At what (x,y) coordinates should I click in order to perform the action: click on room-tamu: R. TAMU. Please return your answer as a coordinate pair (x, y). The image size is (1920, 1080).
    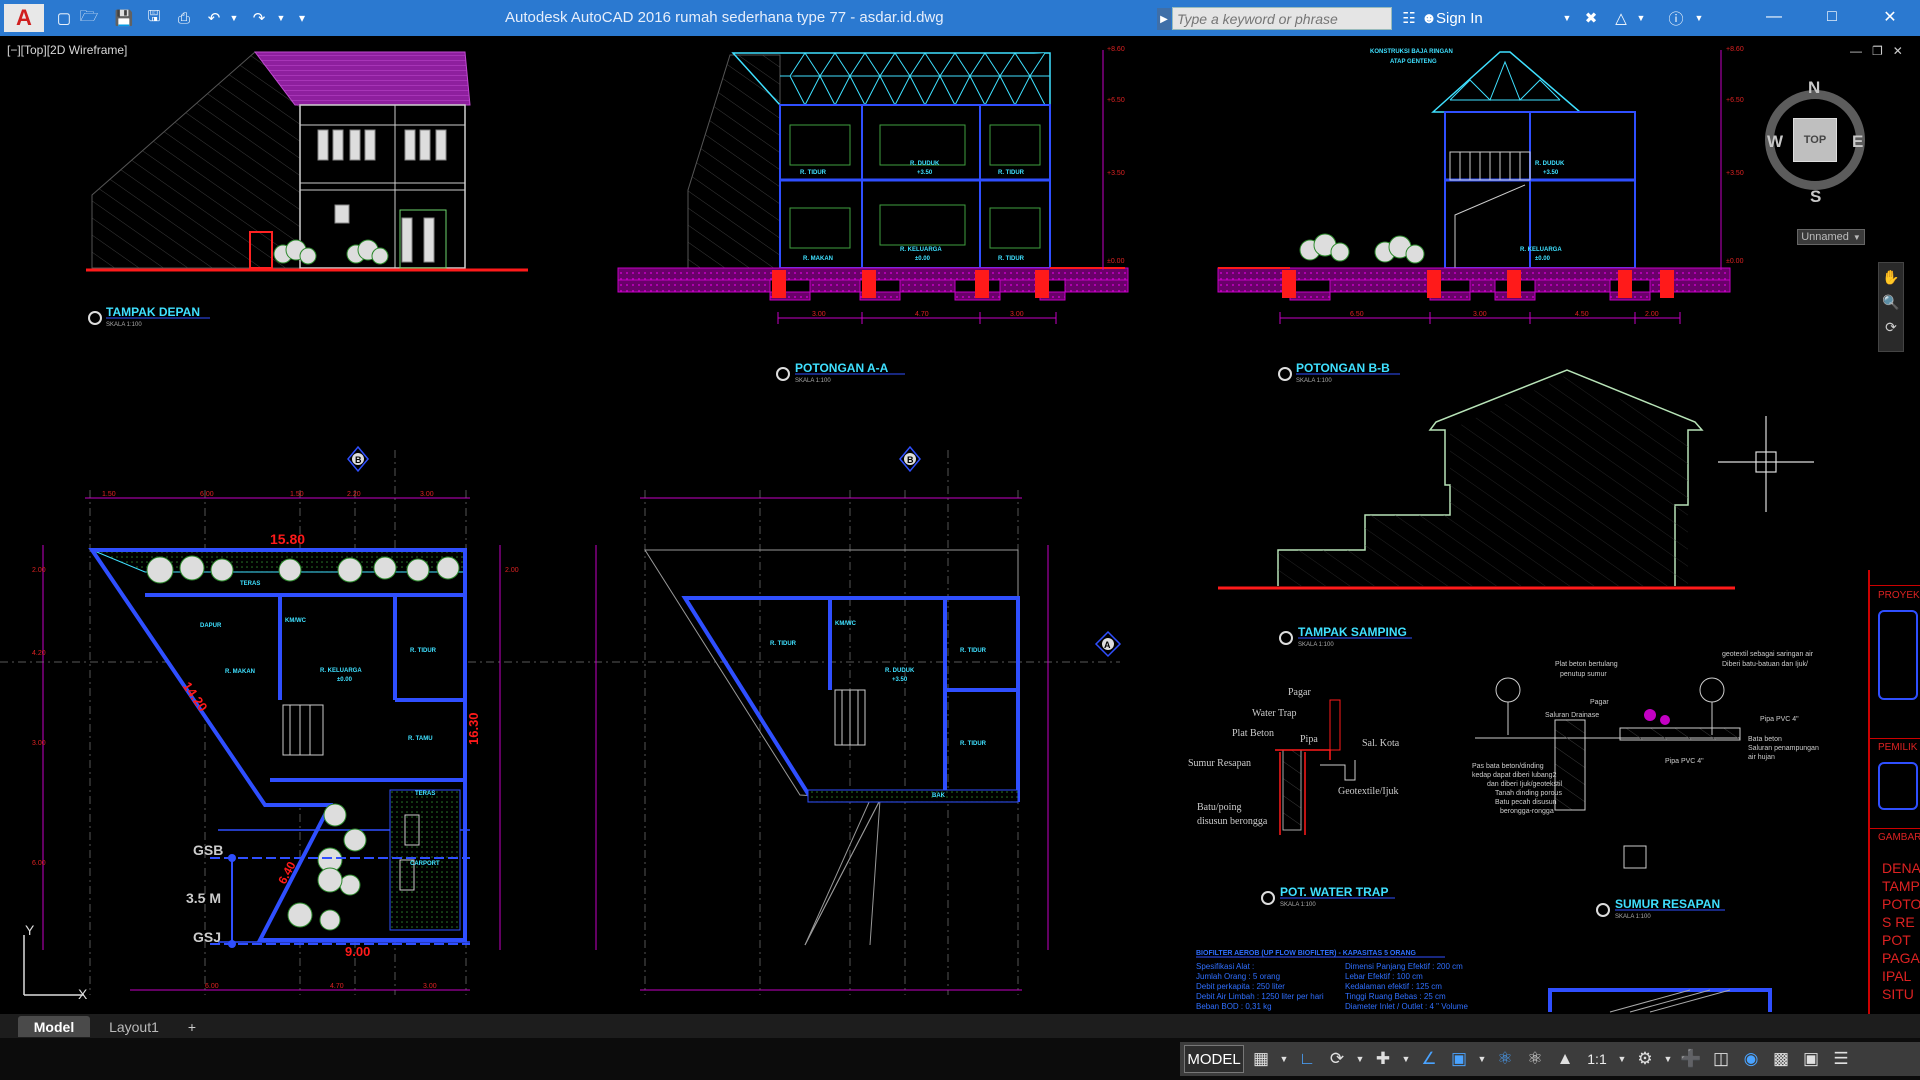
    Looking at the image, I should click on (420, 739).